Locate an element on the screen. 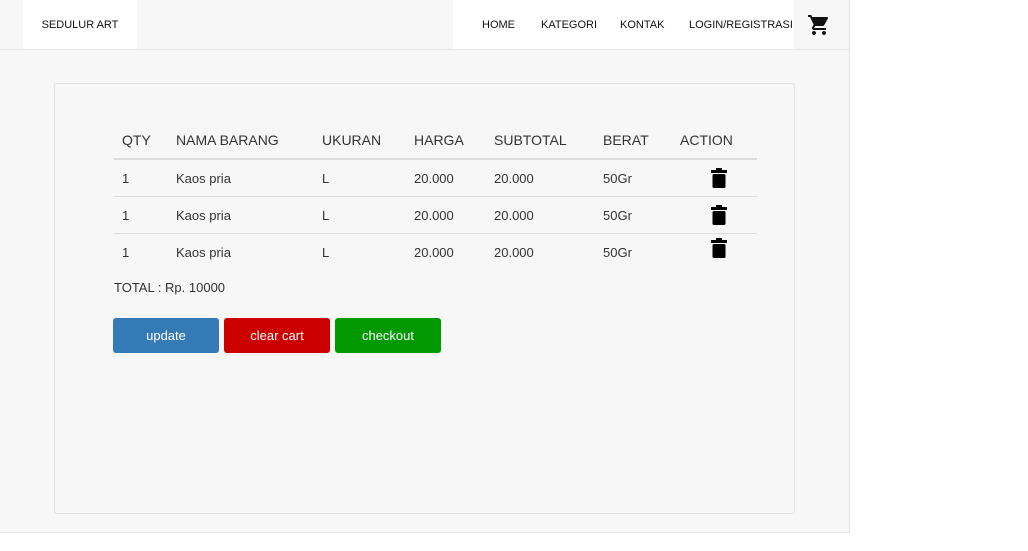 The image size is (1028, 551). checkout-button: checkout is located at coordinates (388, 335).